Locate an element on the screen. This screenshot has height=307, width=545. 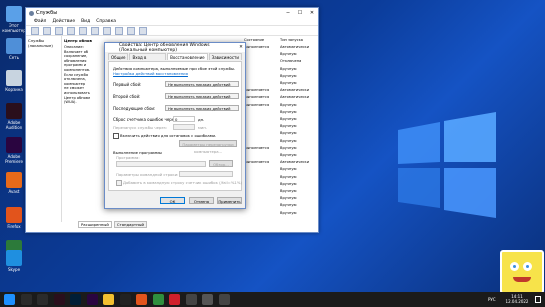
tab-standard: Стандартный is located at coordinates (130, 224).